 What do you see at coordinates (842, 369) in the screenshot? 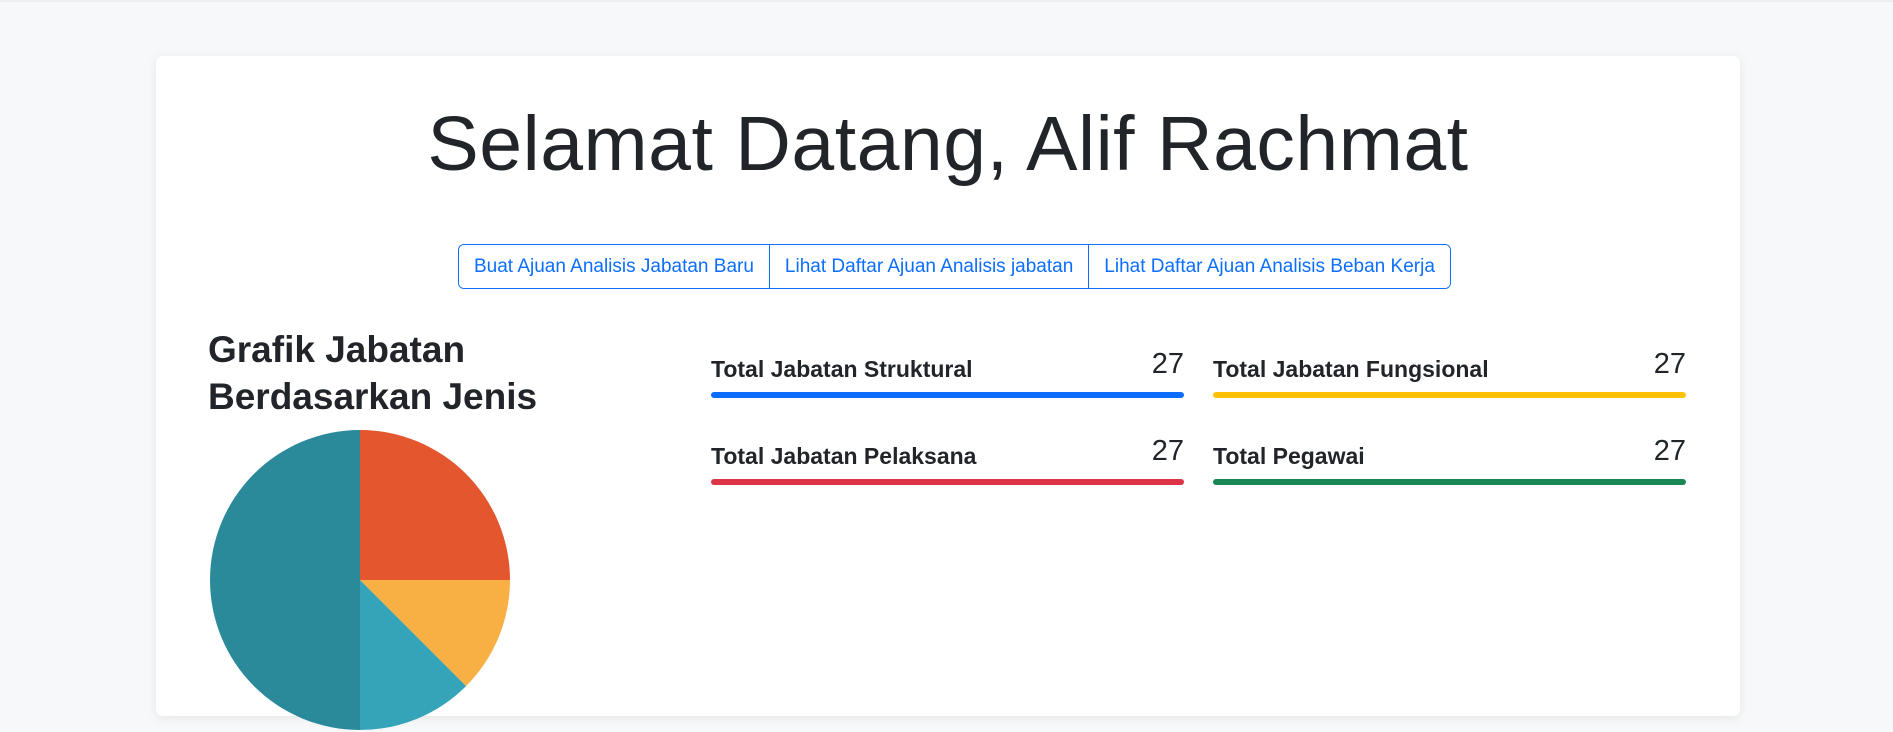
I see `stat-label: Total Jabatan Struktural` at bounding box center [842, 369].